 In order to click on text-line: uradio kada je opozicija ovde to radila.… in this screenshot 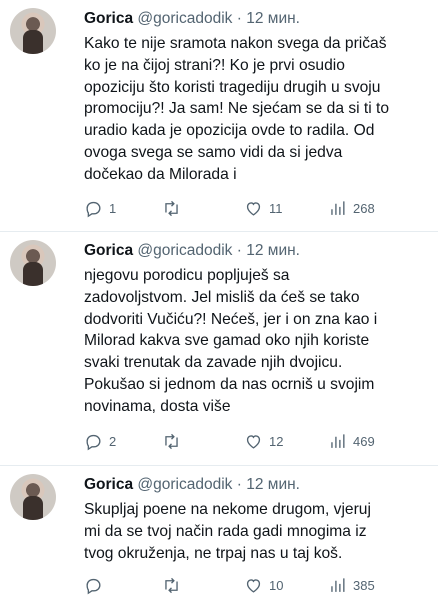, I will do `click(229, 131)`.